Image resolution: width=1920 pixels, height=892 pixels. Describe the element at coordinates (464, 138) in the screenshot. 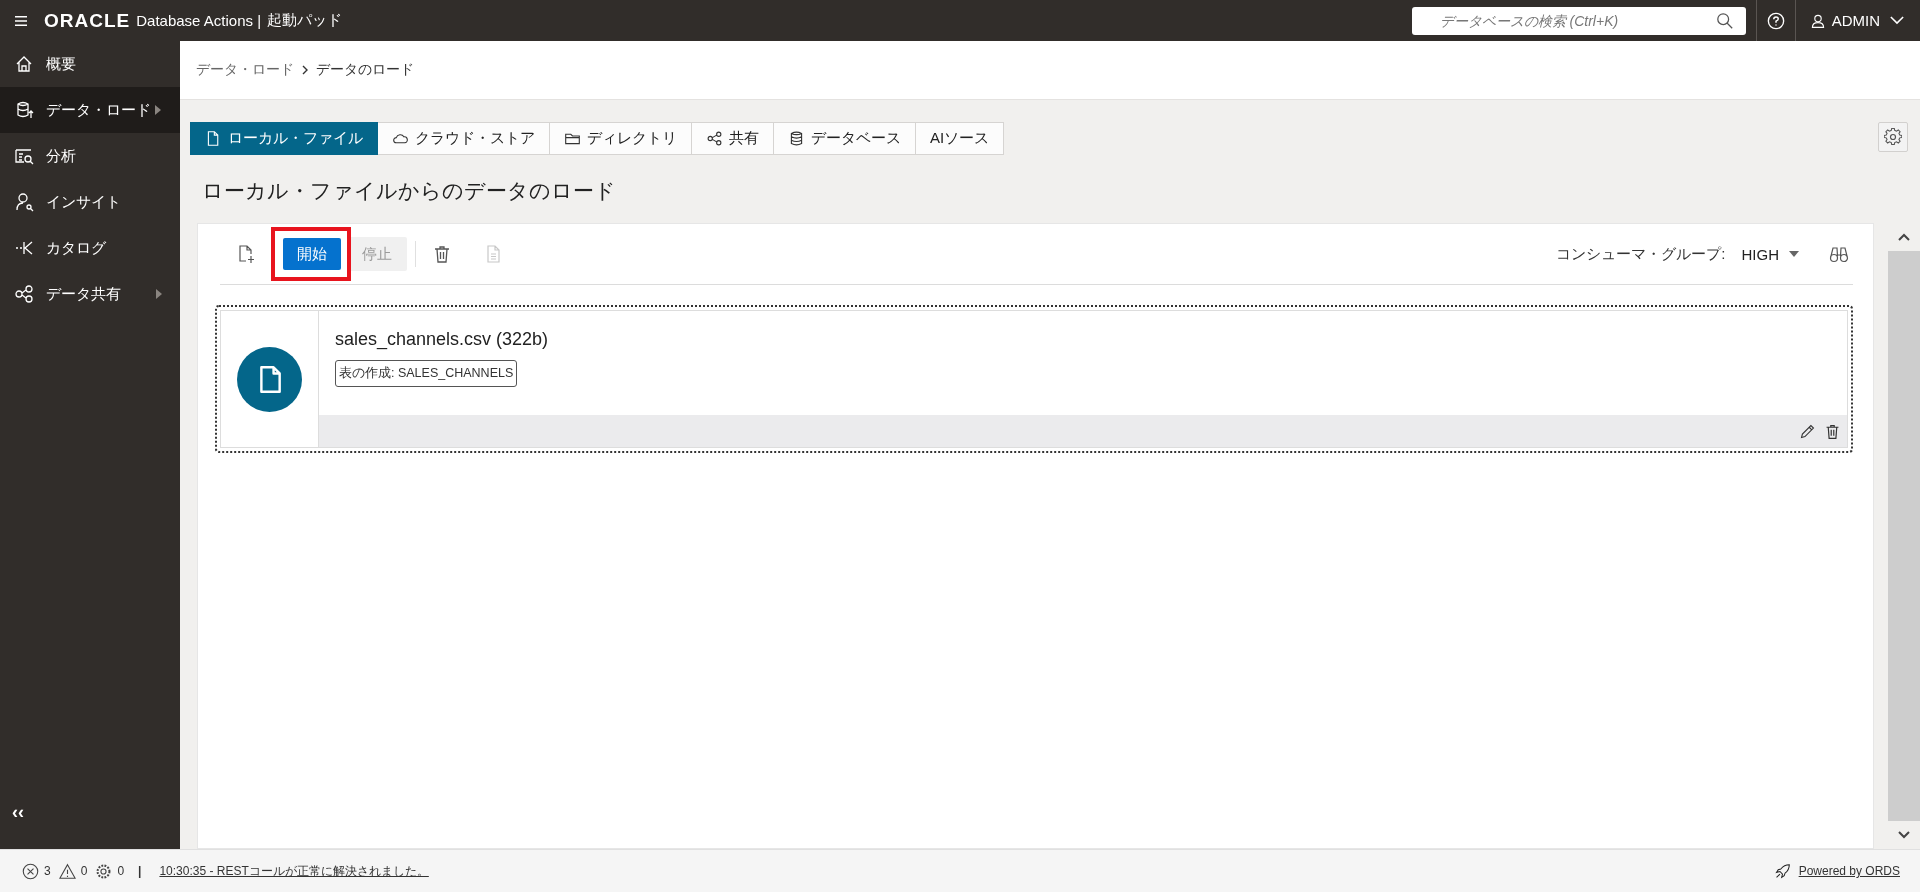

I see `tab: クラウド・ストア` at that location.